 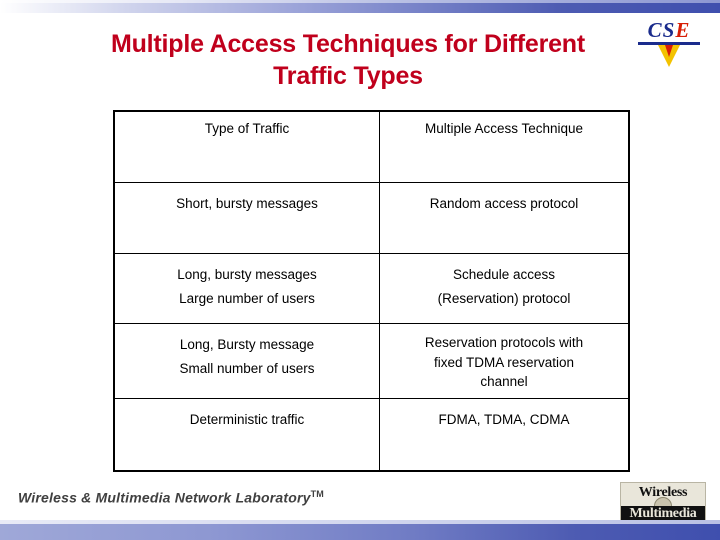 What do you see at coordinates (247, 298) in the screenshot?
I see `cell-text: Large number of users` at bounding box center [247, 298].